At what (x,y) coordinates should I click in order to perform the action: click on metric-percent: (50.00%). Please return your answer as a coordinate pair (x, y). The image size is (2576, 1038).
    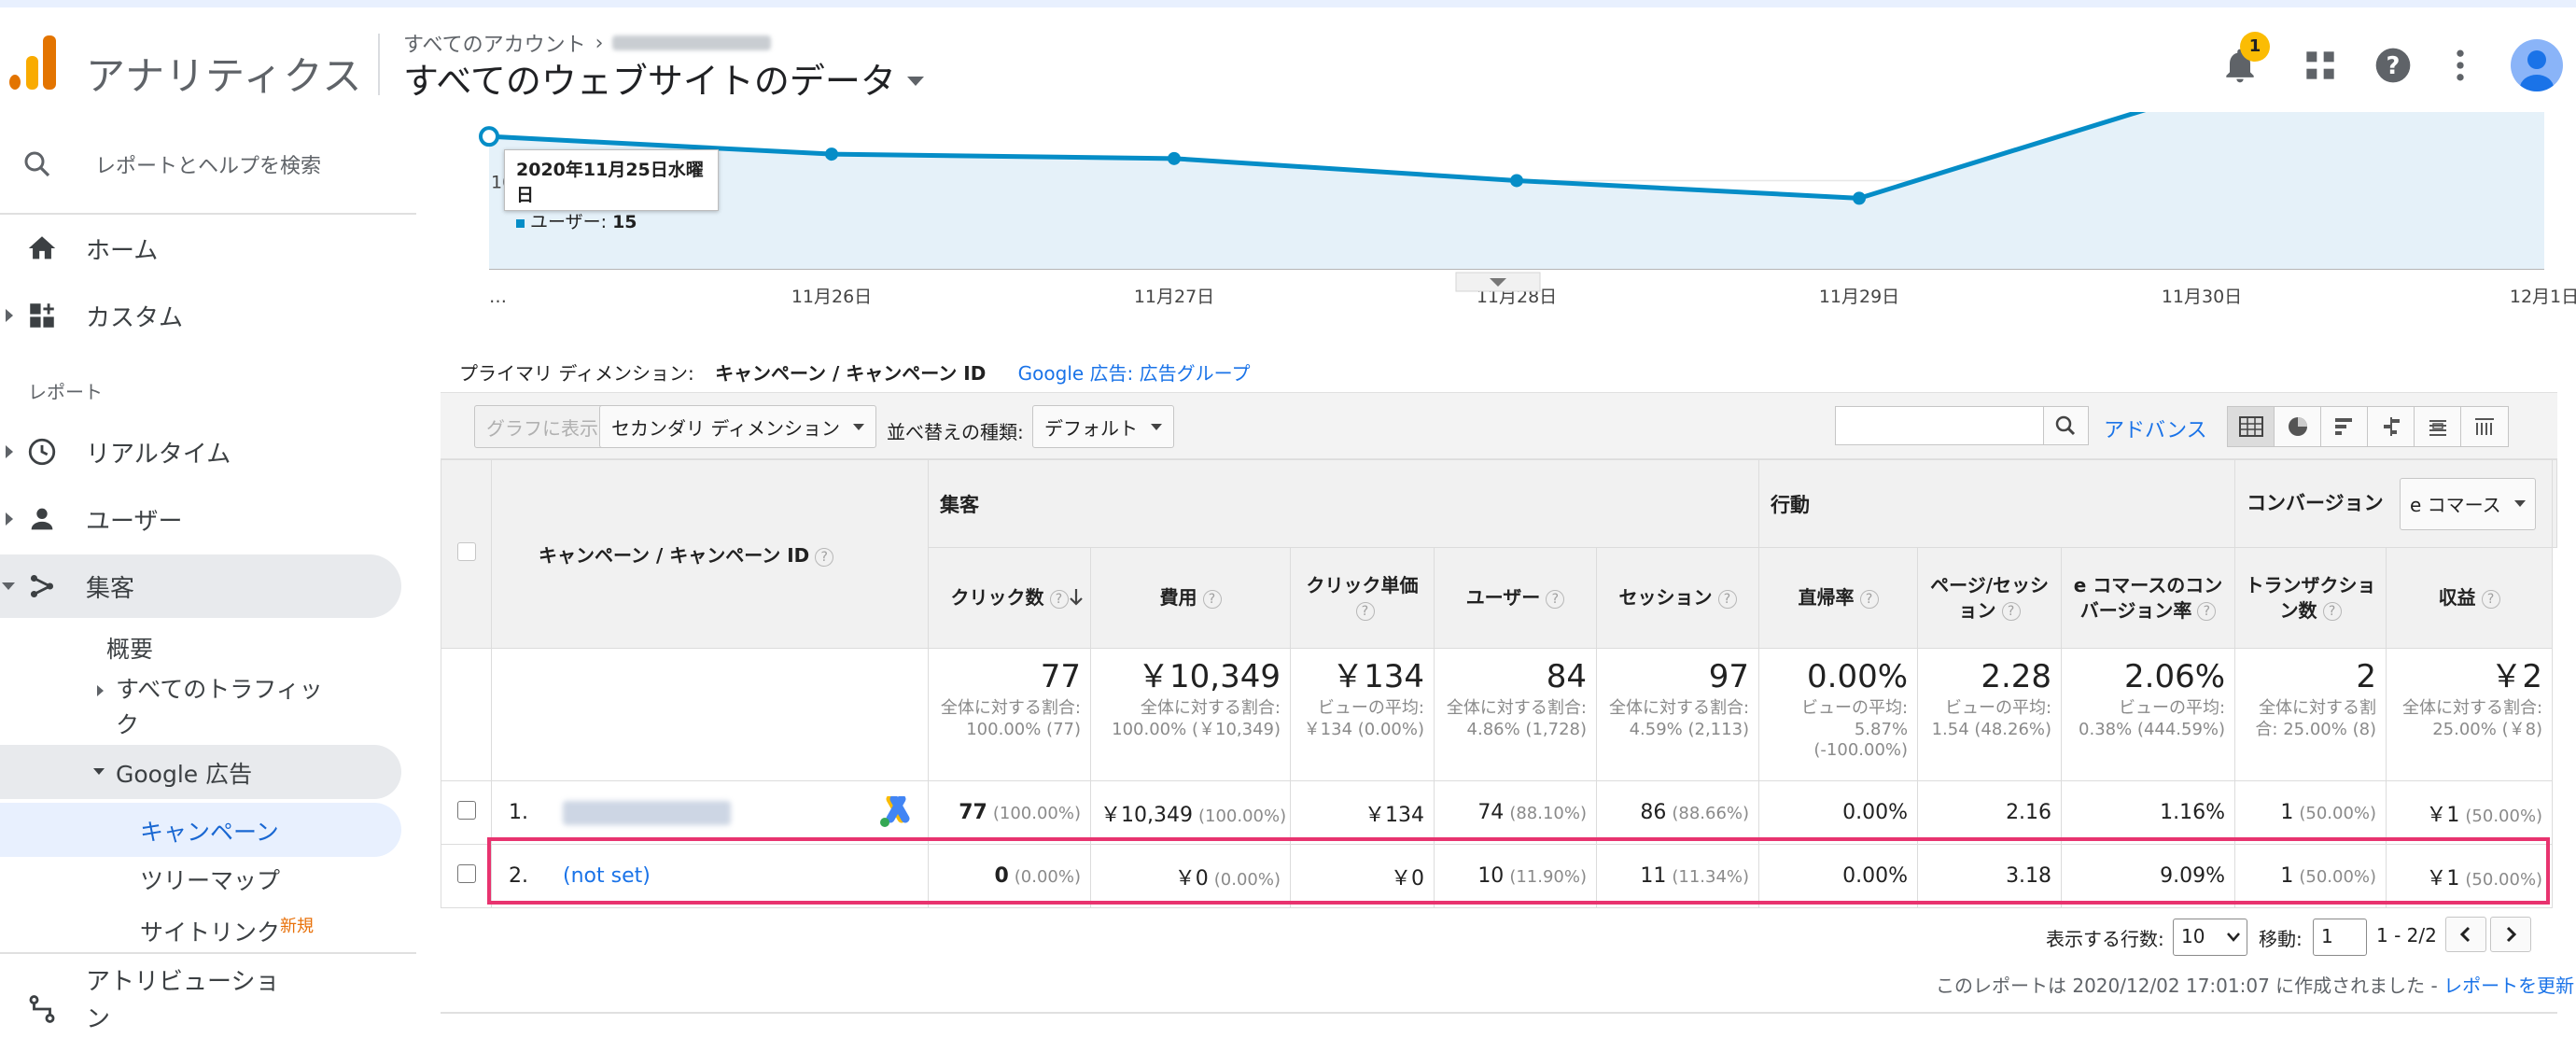
    Looking at the image, I should click on (2504, 879).